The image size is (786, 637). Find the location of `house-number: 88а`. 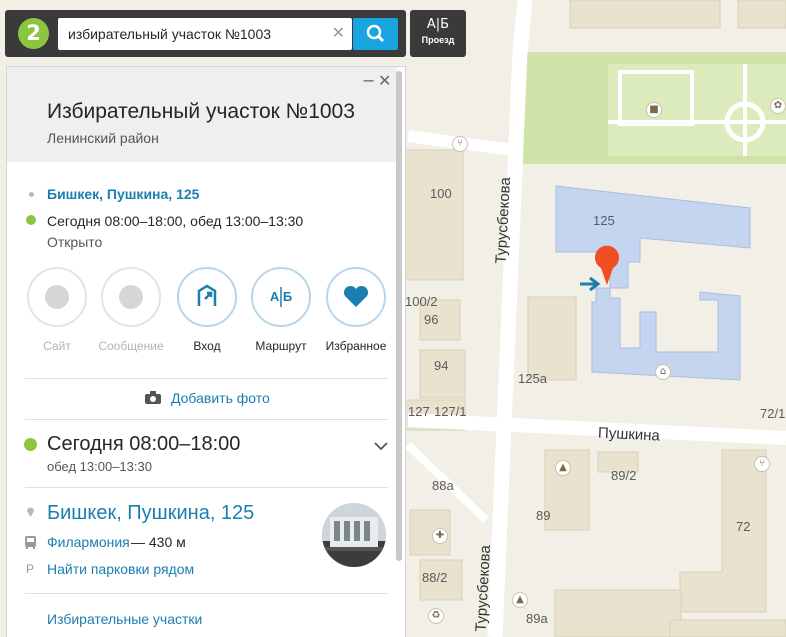

house-number: 88а is located at coordinates (443, 485).